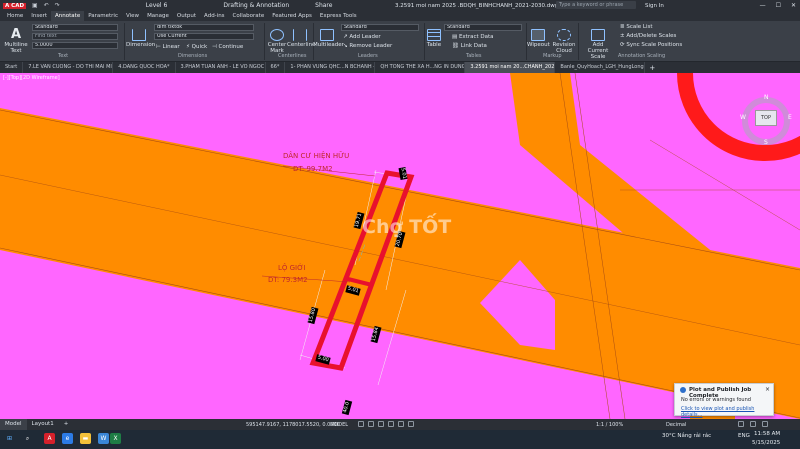 This screenshot has height=449, width=800. What do you see at coordinates (609, 425) in the screenshot?
I see `annotation-scale-dropdown: 1:1 / 100%` at bounding box center [609, 425].